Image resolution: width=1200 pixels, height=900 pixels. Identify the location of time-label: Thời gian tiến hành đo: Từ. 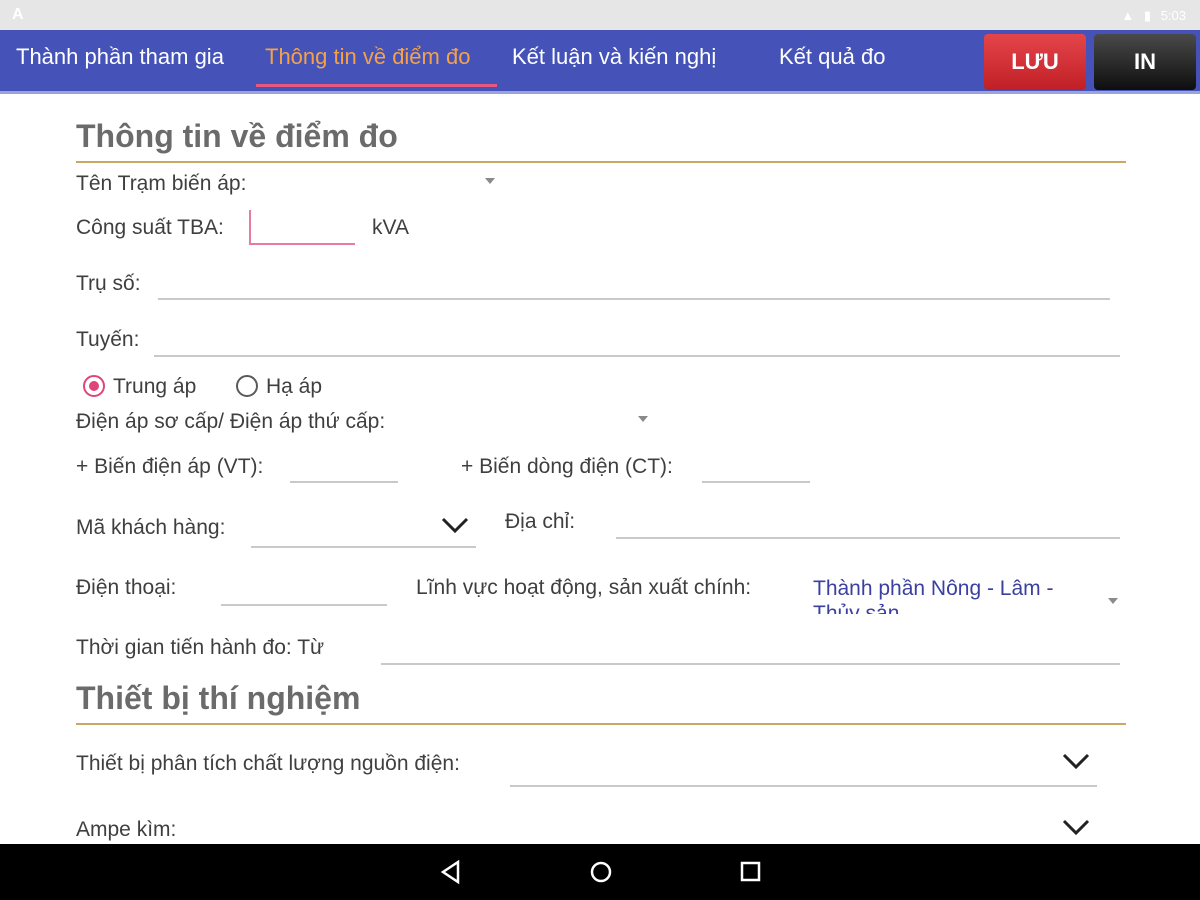
(200, 647).